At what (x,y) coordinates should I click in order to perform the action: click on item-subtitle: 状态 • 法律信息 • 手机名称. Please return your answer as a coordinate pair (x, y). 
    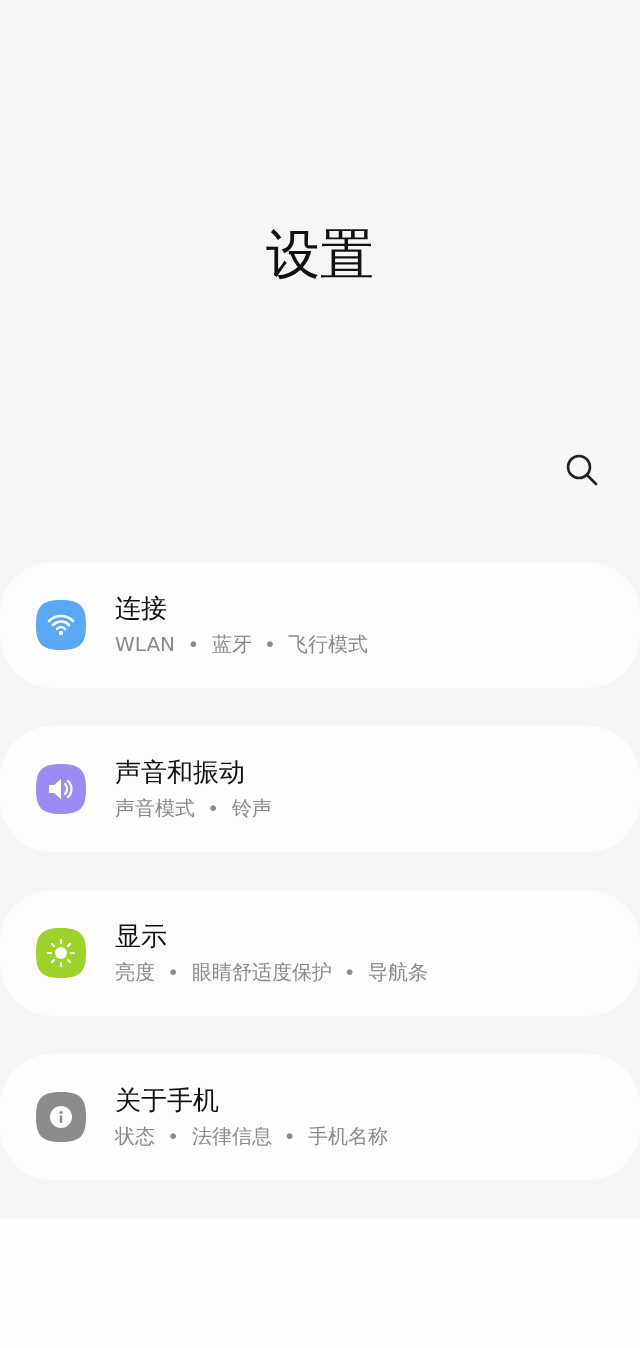
    Looking at the image, I should click on (252, 1135).